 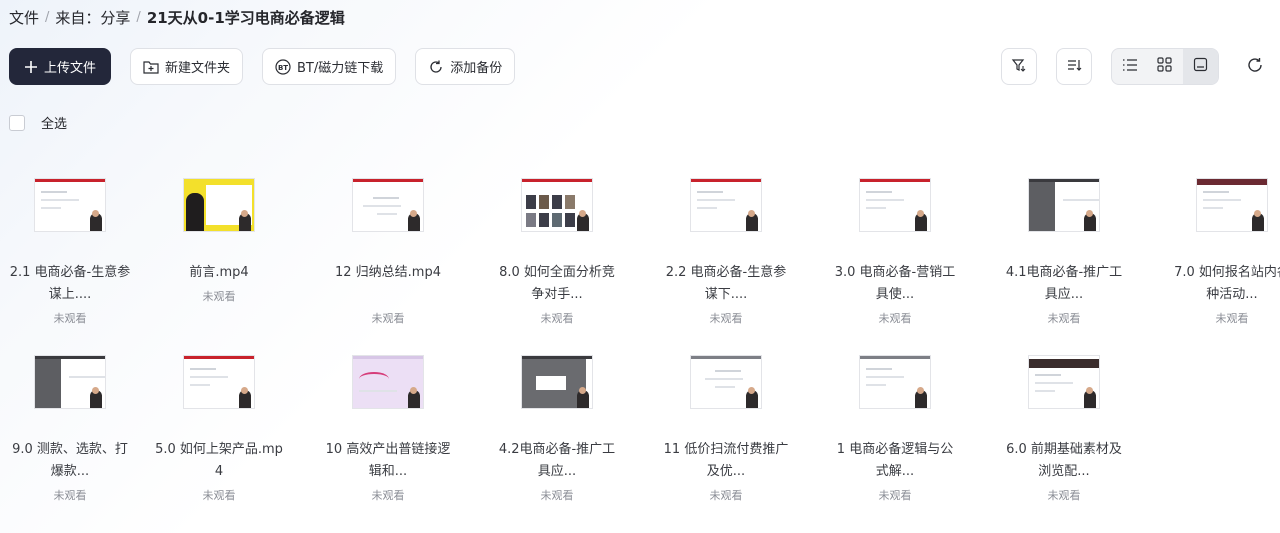 I want to click on view-controls, so click(x=640, y=66).